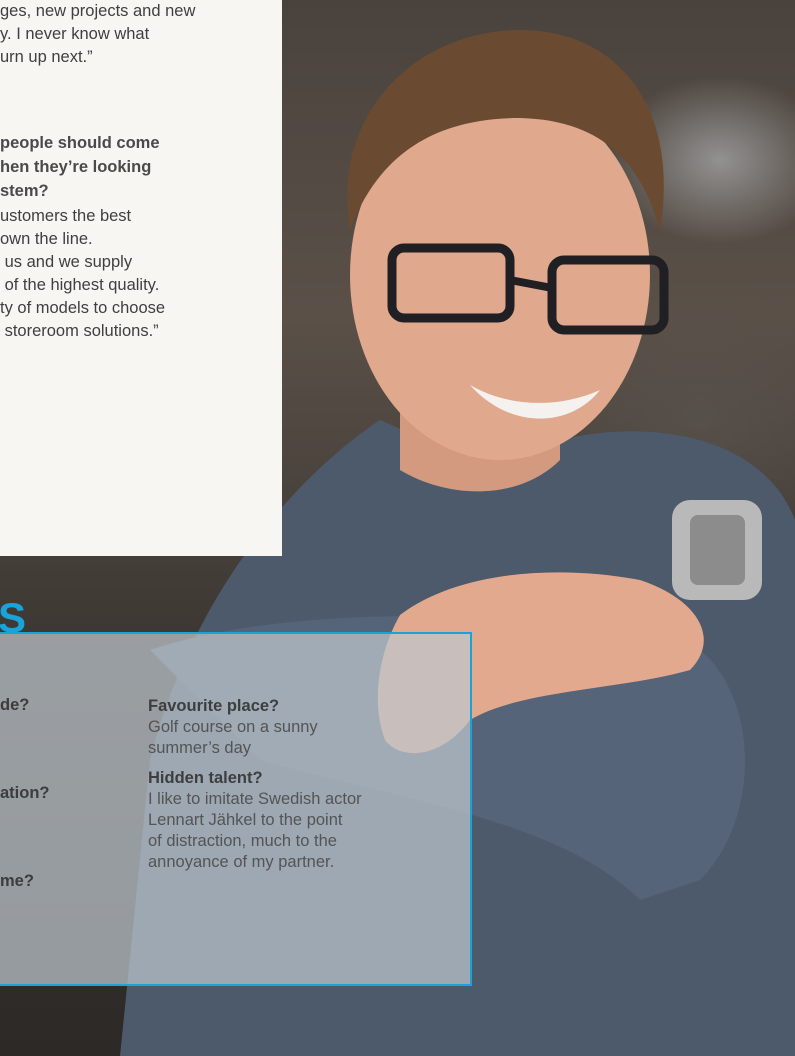 This screenshot has width=795, height=1056. I want to click on fact-left-question-2: ation?, so click(25, 793).